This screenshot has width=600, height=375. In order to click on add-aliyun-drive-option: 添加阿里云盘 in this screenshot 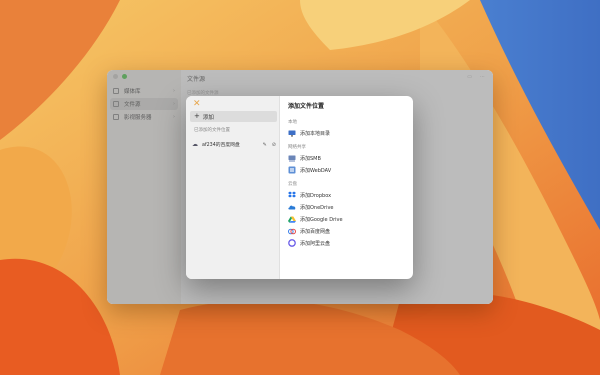, I will do `click(350, 243)`.